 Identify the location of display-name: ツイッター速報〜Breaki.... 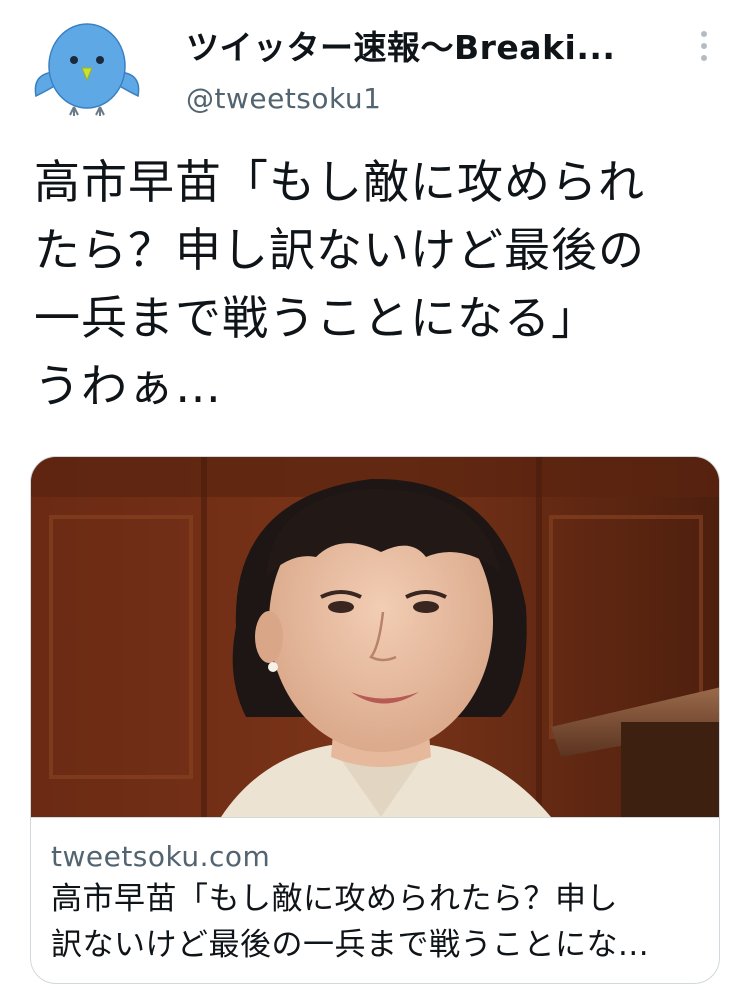
(400, 45).